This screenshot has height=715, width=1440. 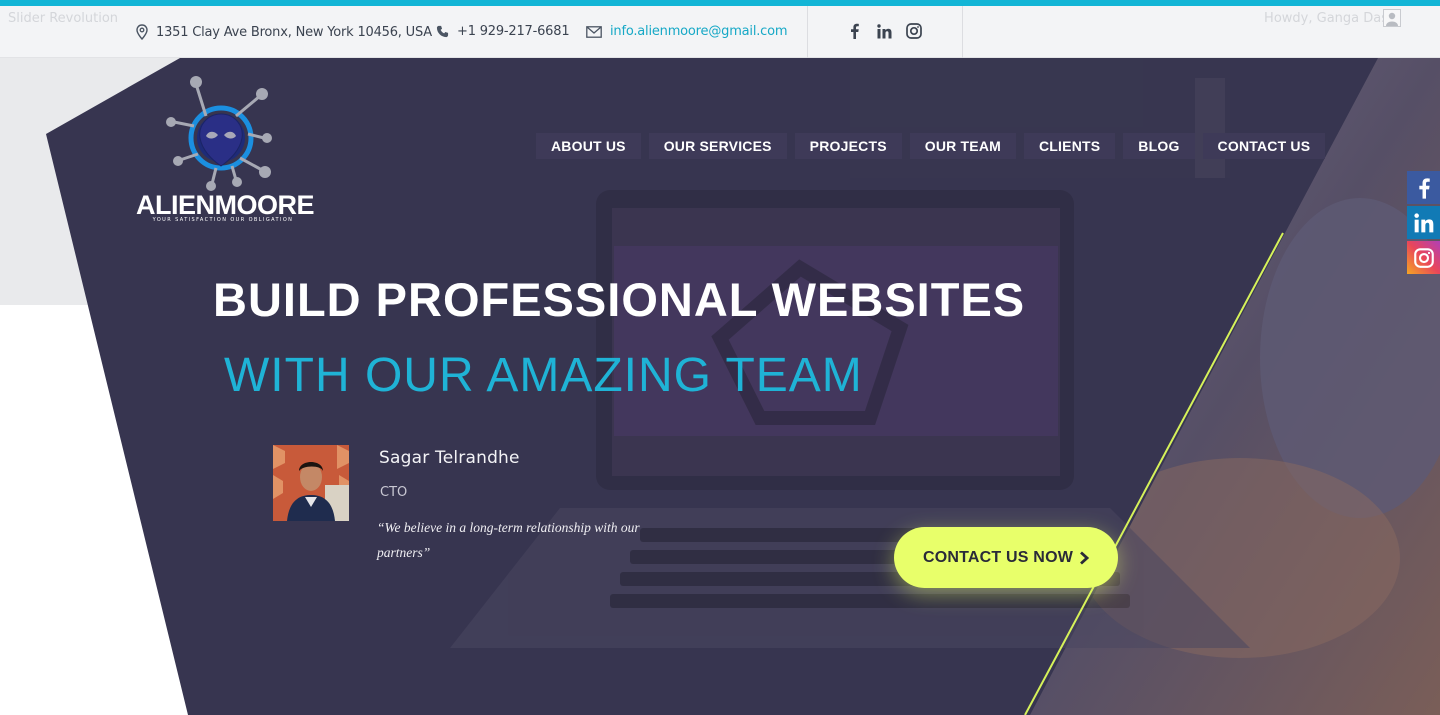 I want to click on phone-item: +1 929-217-6681, so click(x=503, y=31).